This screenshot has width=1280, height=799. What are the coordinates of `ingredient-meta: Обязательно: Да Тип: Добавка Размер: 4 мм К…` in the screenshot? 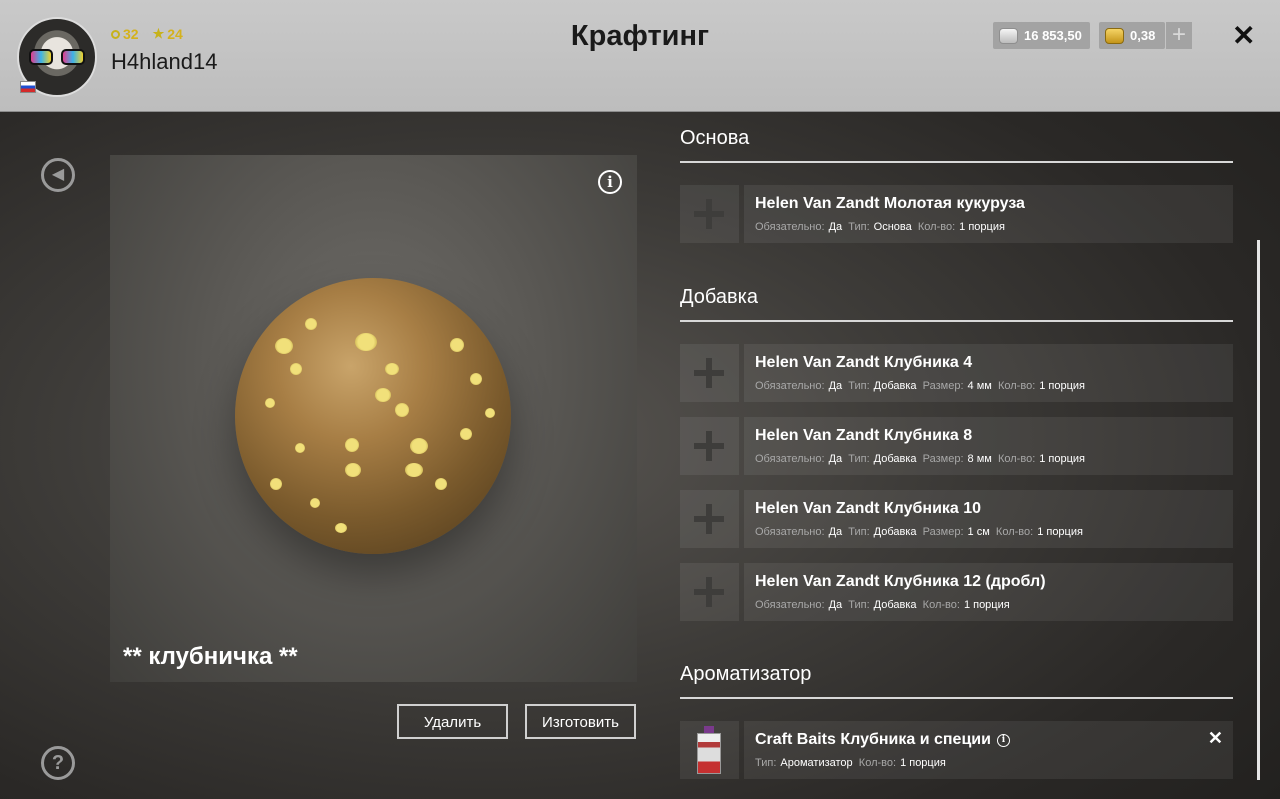 It's located at (920, 386).